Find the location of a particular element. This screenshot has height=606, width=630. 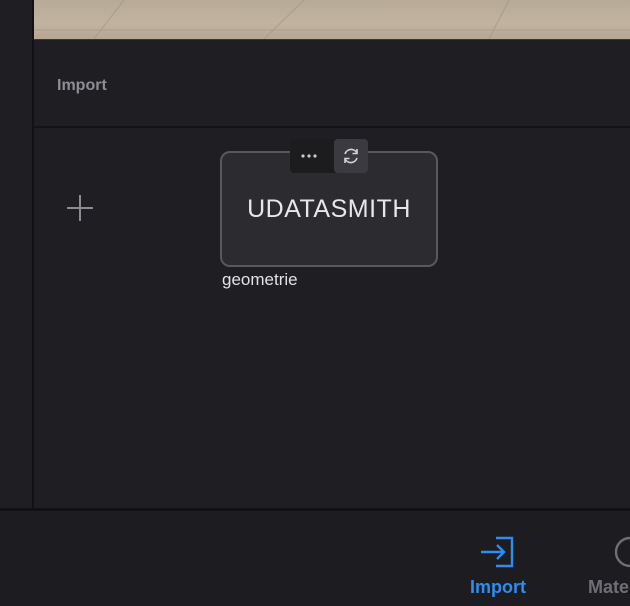

more-options-button is located at coordinates (309, 156).